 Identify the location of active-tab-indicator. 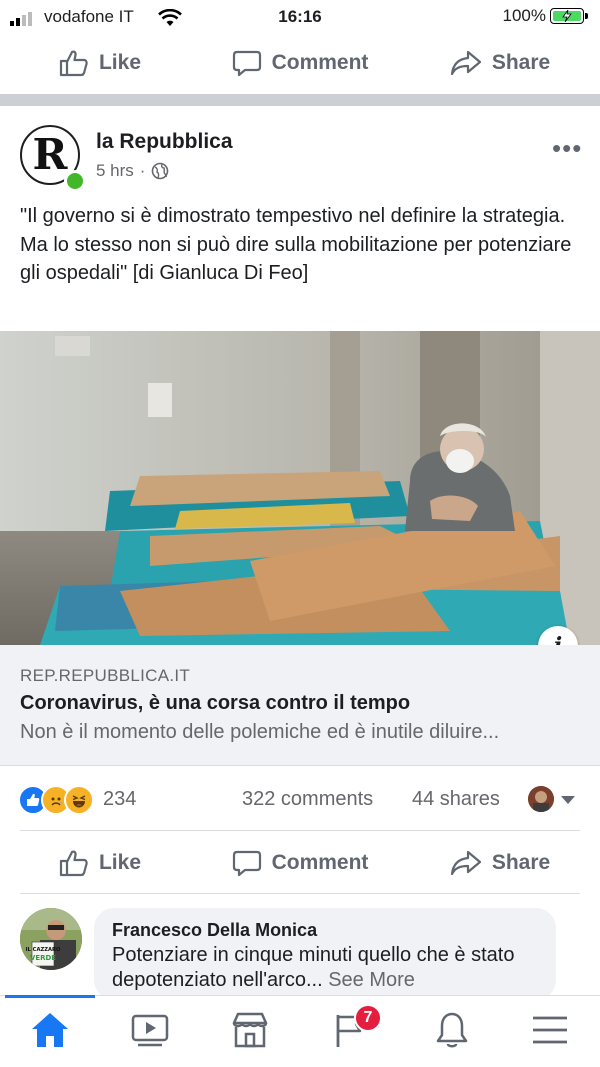
(50, 996).